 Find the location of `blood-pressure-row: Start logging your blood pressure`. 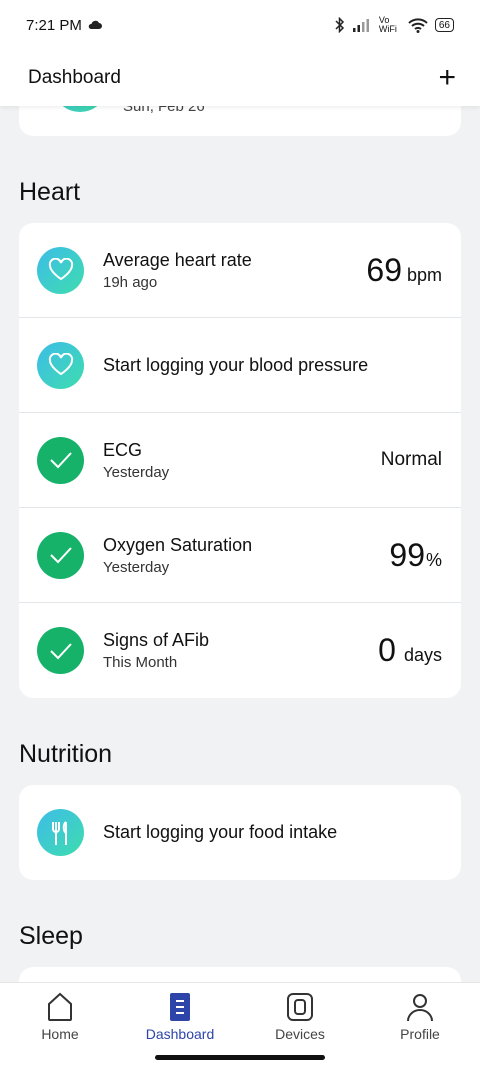

blood-pressure-row: Start logging your blood pressure is located at coordinates (240, 365).